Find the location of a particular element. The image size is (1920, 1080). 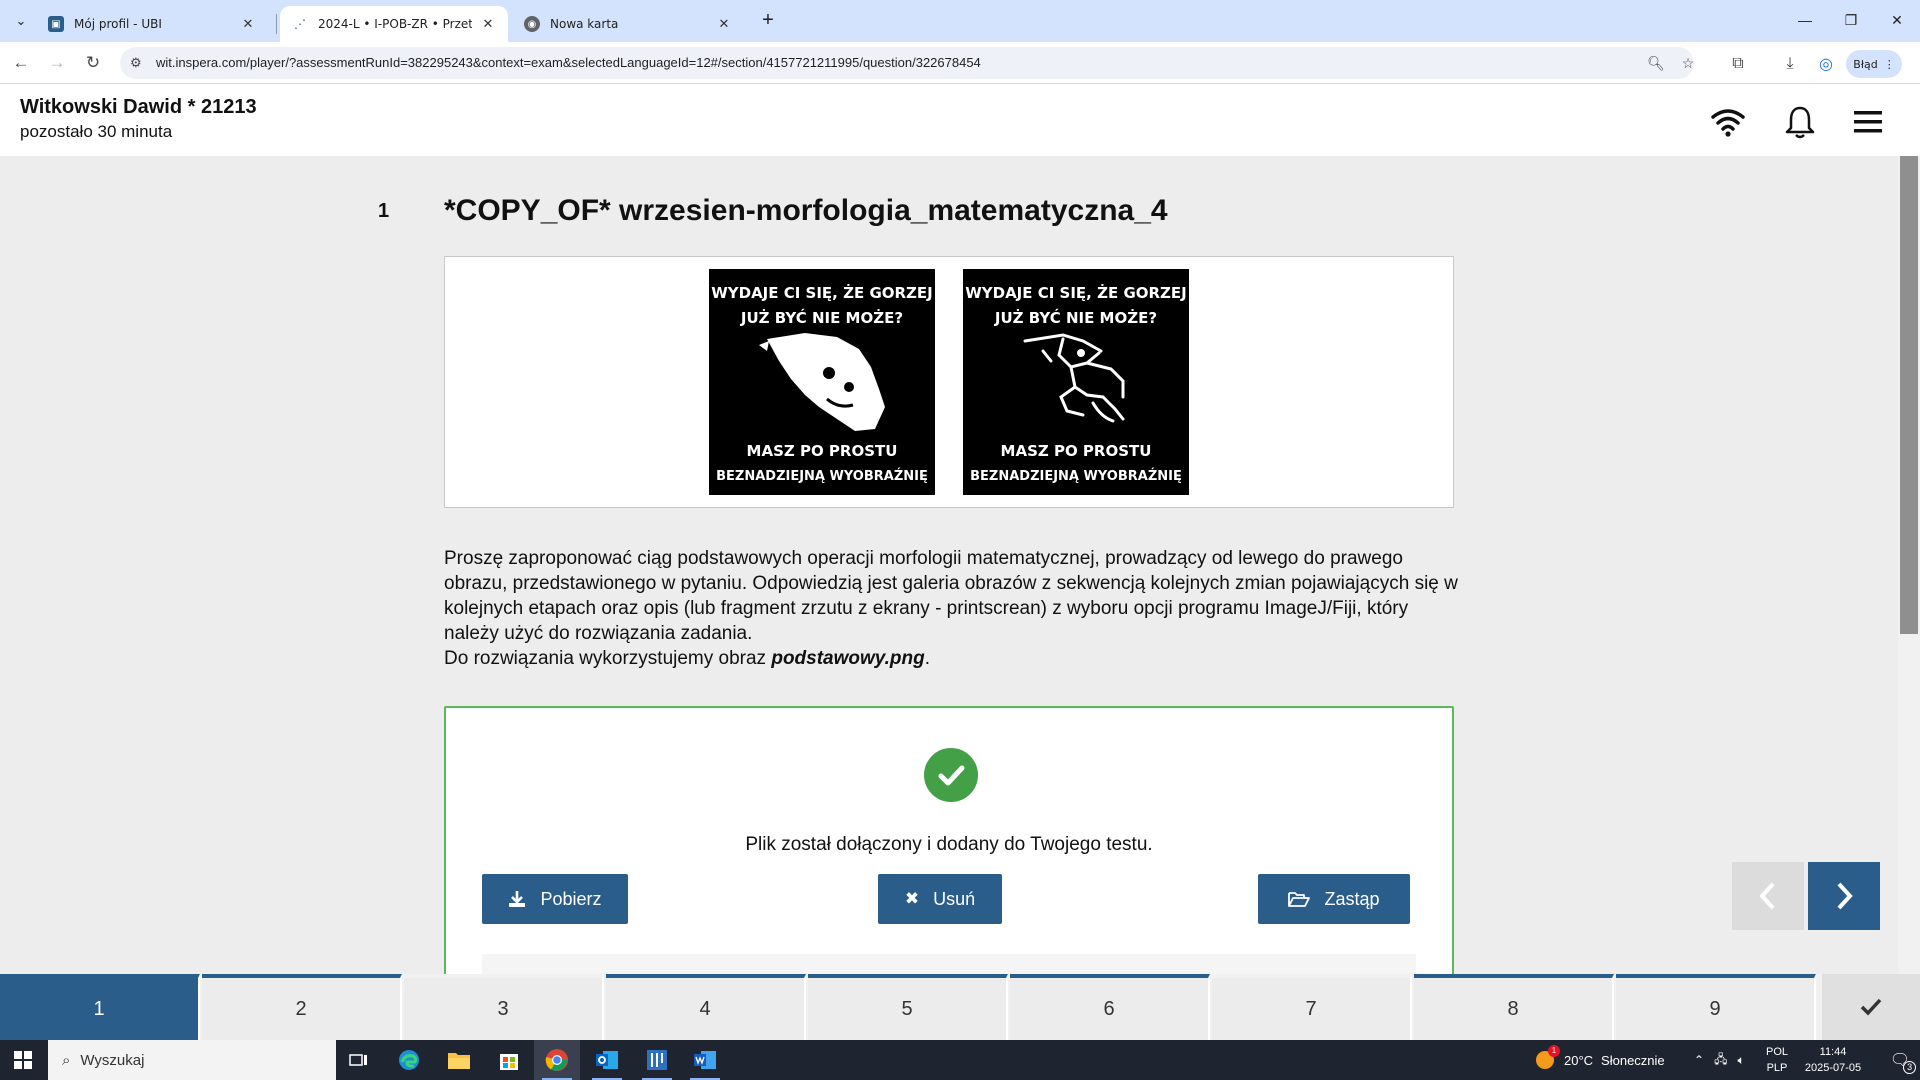

microsoft-store-icon is located at coordinates (509, 1060).